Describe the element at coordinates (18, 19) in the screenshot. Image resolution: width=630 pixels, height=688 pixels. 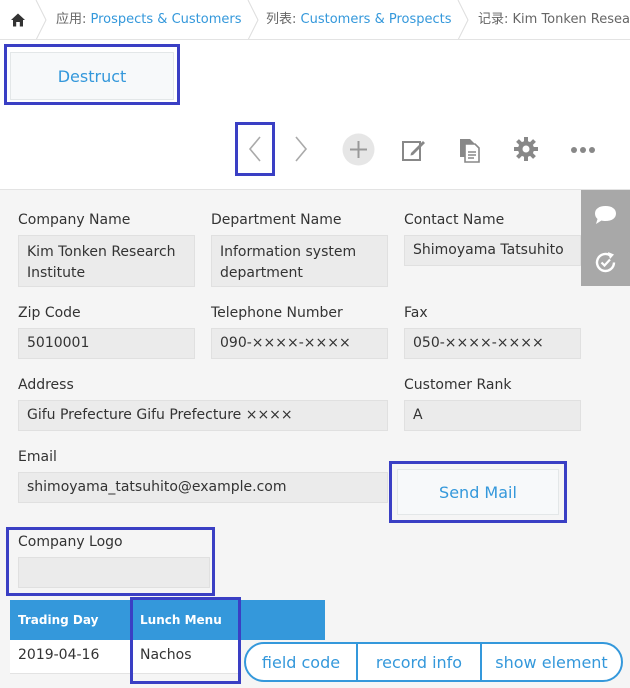
I see `home-icon` at that location.